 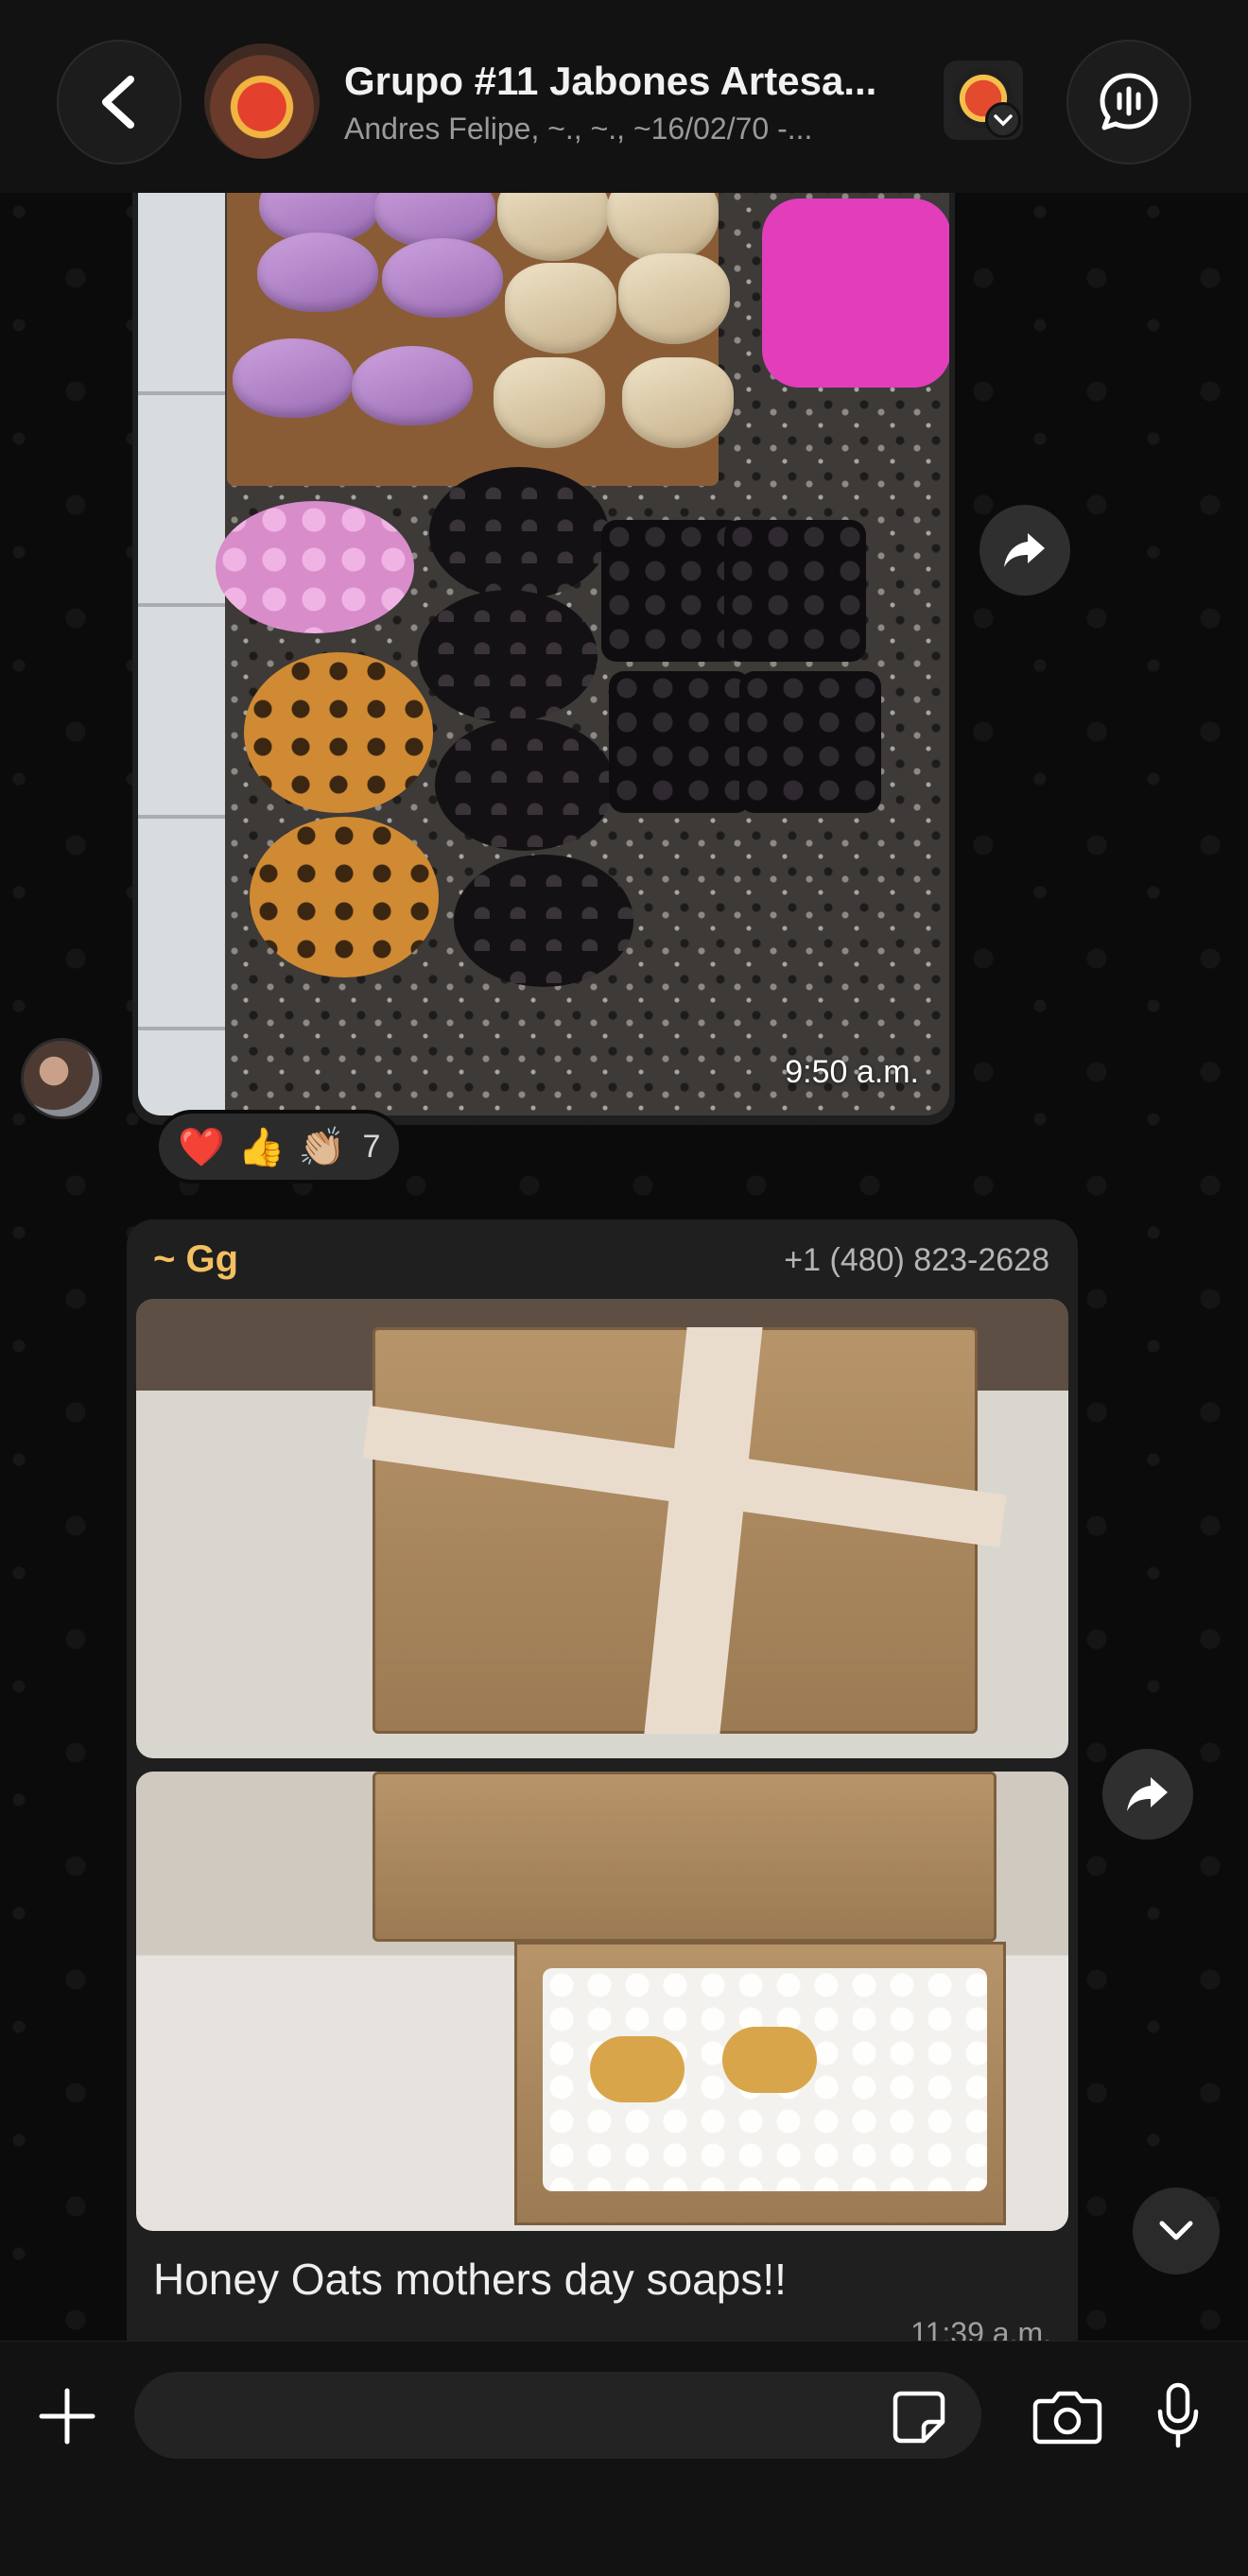 I want to click on photo-box-lid, so click(x=685, y=1857).